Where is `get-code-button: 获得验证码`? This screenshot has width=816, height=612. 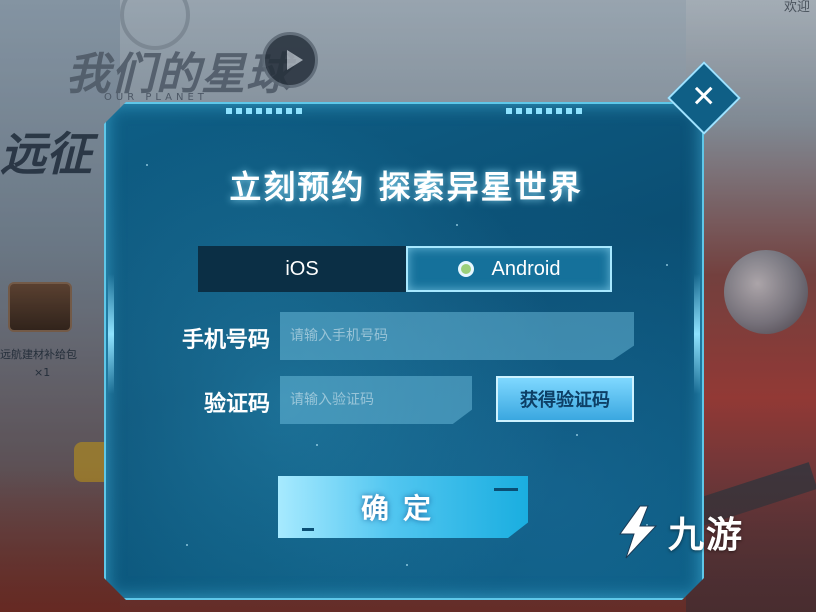
get-code-button: 获得验证码 is located at coordinates (565, 399).